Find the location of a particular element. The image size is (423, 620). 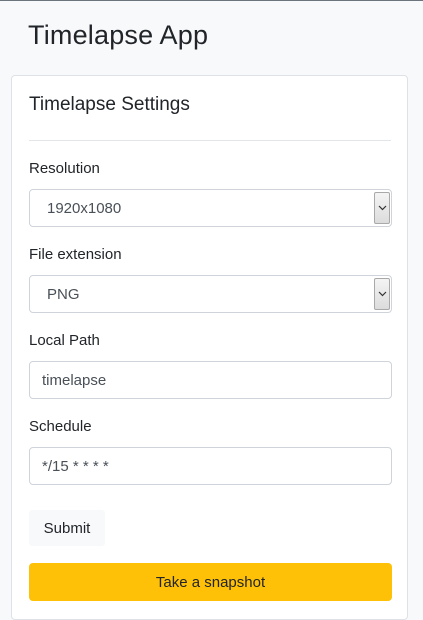

submit-button: Submit is located at coordinates (67, 528).